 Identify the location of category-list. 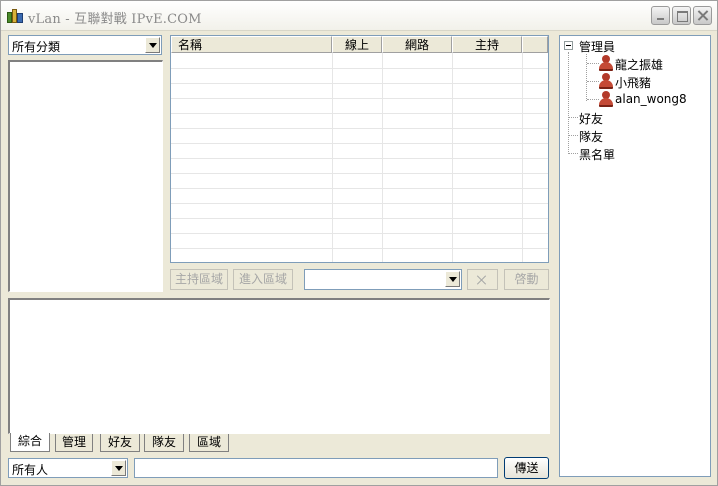
(85, 176).